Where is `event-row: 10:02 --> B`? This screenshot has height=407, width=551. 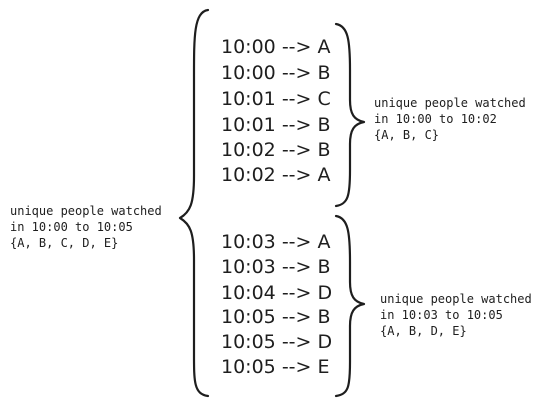 event-row: 10:02 --> B is located at coordinates (281, 150).